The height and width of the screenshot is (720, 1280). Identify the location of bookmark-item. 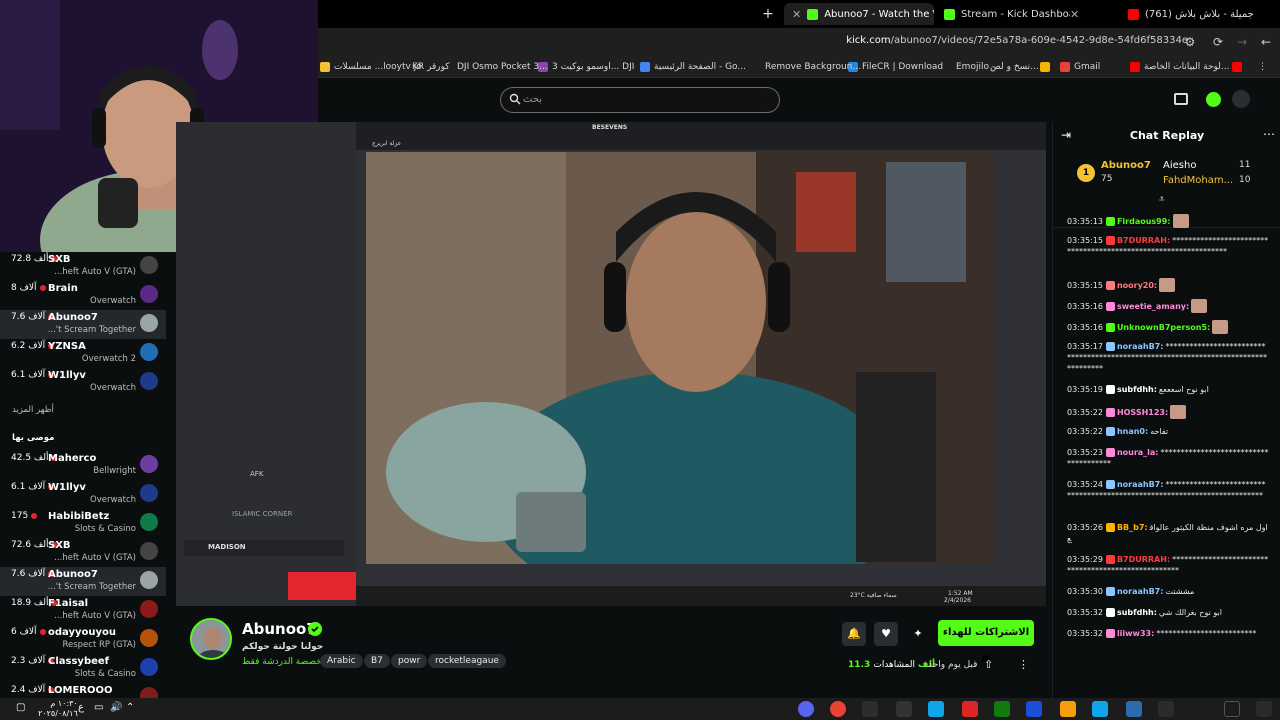
(1045, 67).